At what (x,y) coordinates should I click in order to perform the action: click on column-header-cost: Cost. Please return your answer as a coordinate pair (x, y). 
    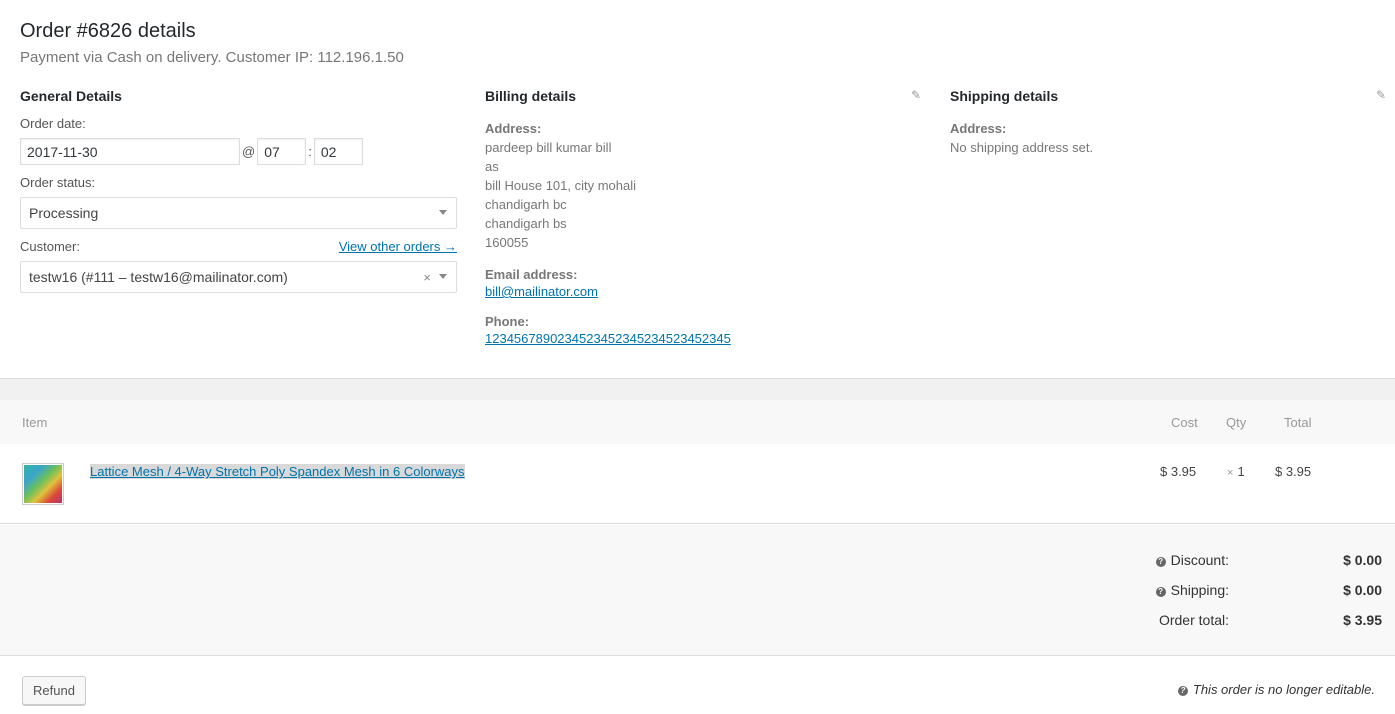
    Looking at the image, I should click on (1184, 422).